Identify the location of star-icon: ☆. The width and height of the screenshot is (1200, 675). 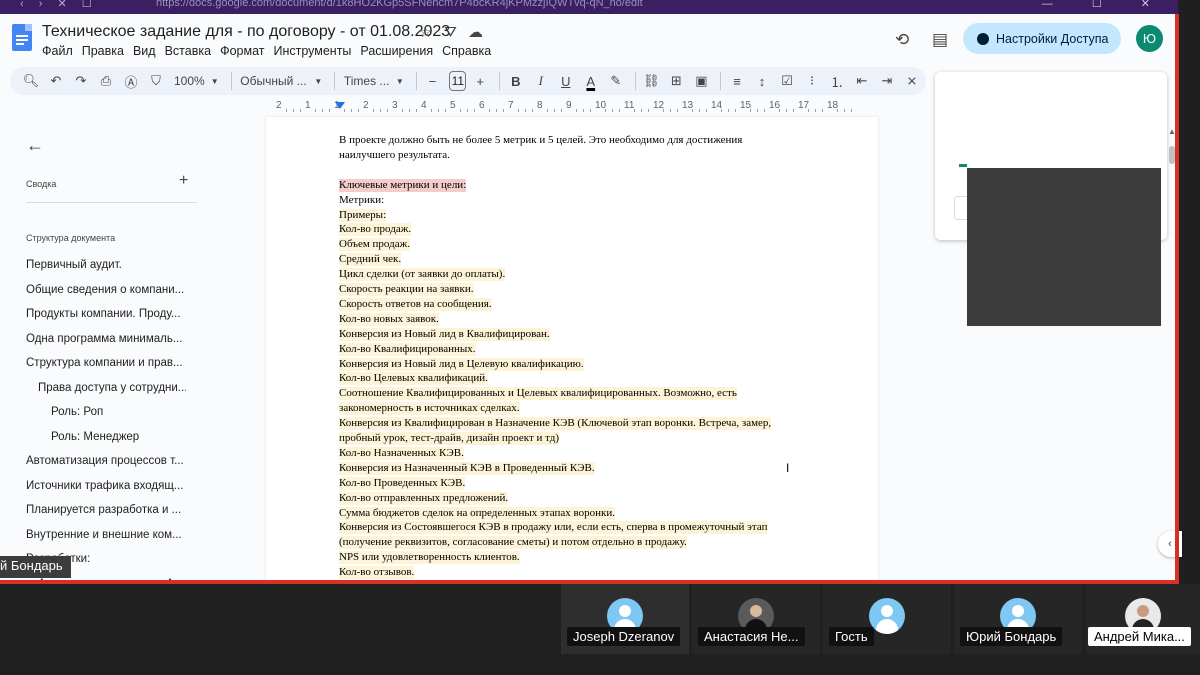
(425, 32).